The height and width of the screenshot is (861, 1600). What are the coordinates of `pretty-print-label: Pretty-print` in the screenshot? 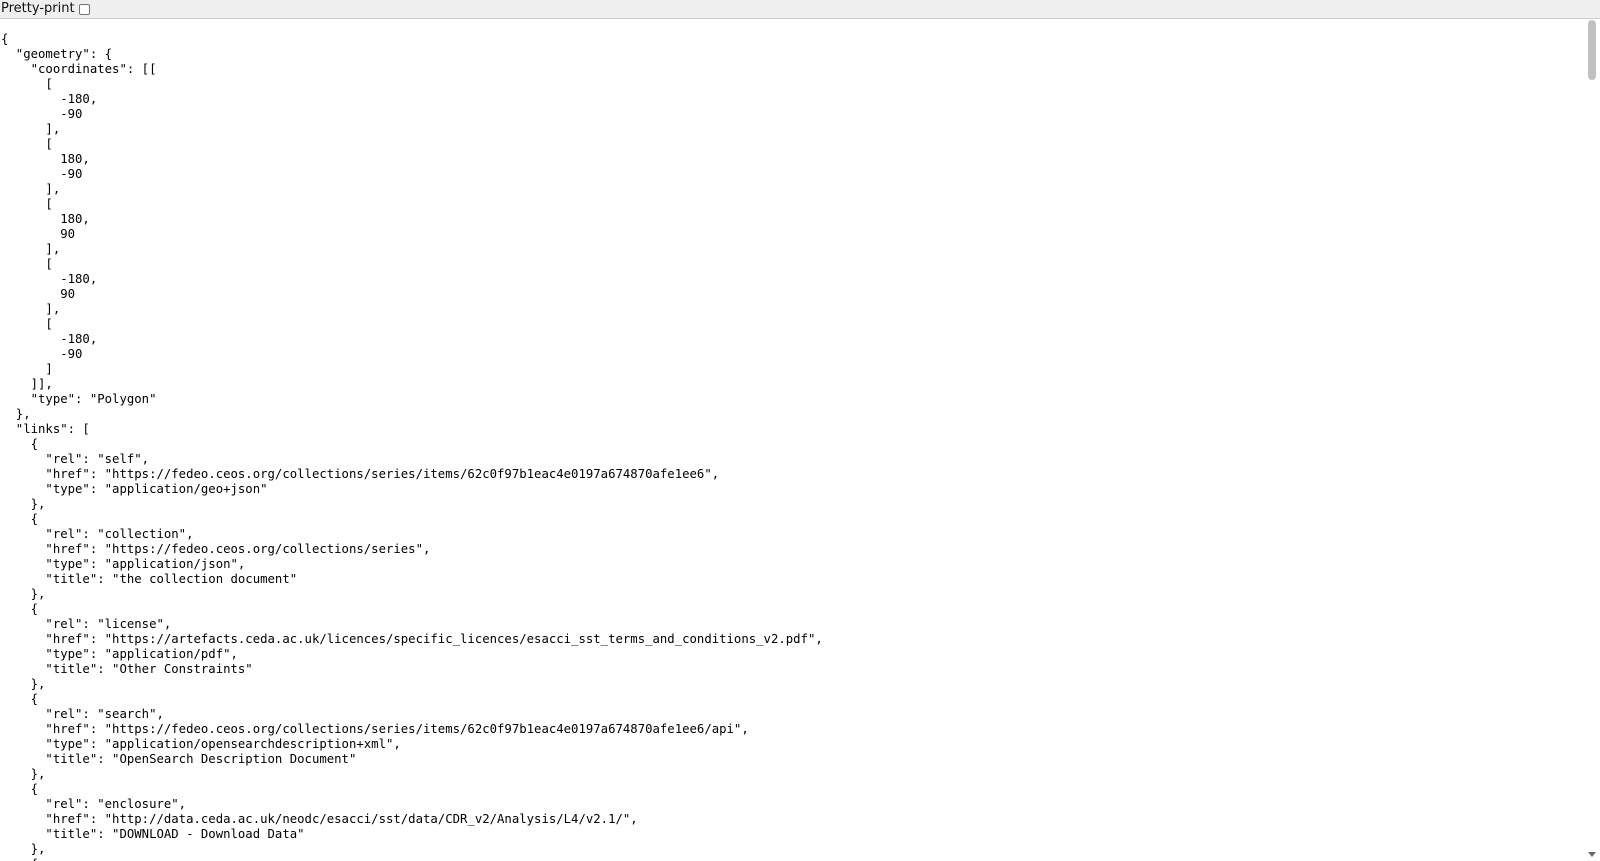 It's located at (38, 8).